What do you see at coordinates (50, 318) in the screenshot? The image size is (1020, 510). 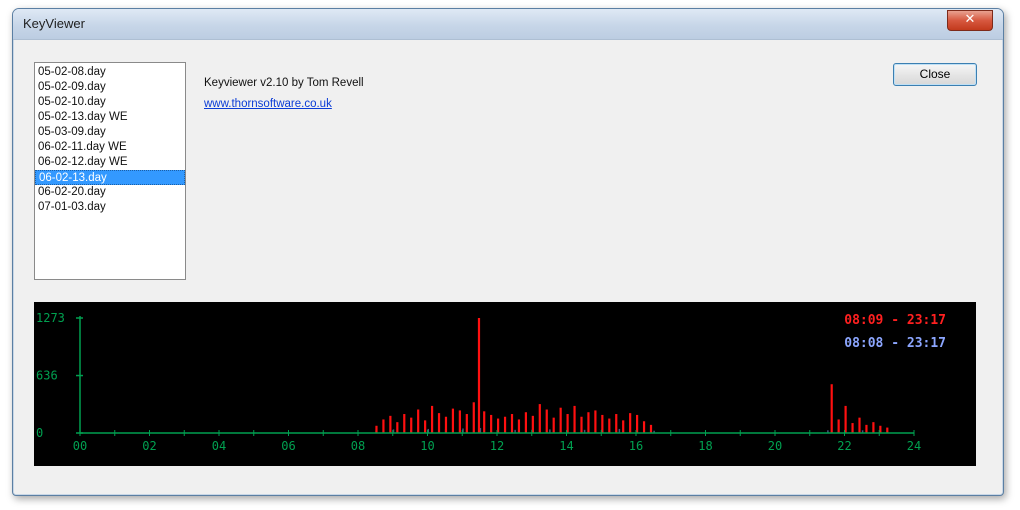 I see `y-tick-label: 1273` at bounding box center [50, 318].